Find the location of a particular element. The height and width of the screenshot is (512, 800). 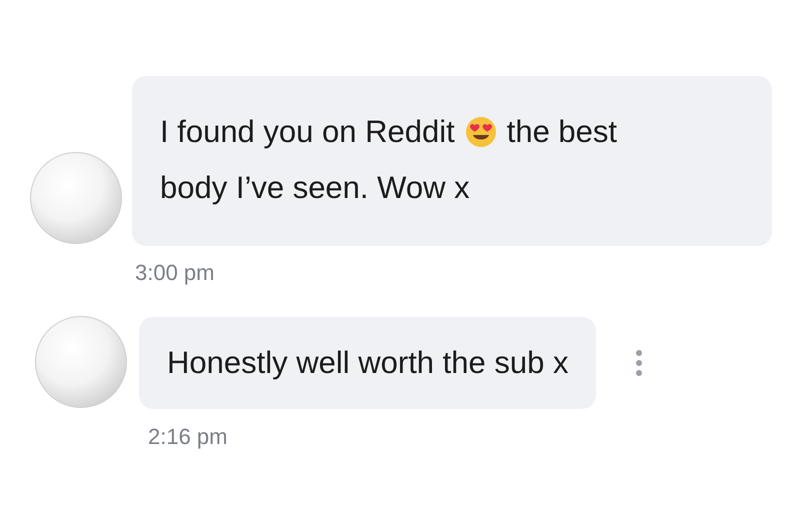

message-time: 3:00 pm is located at coordinates (175, 273).